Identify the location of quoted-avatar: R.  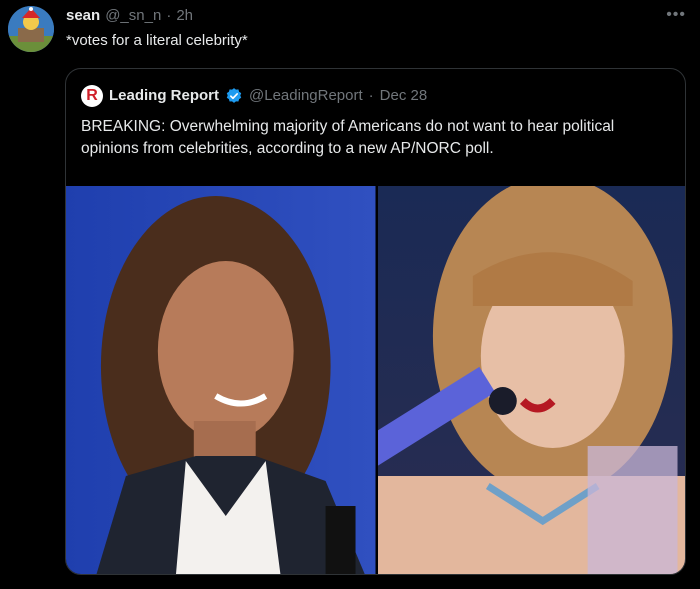
(92, 96).